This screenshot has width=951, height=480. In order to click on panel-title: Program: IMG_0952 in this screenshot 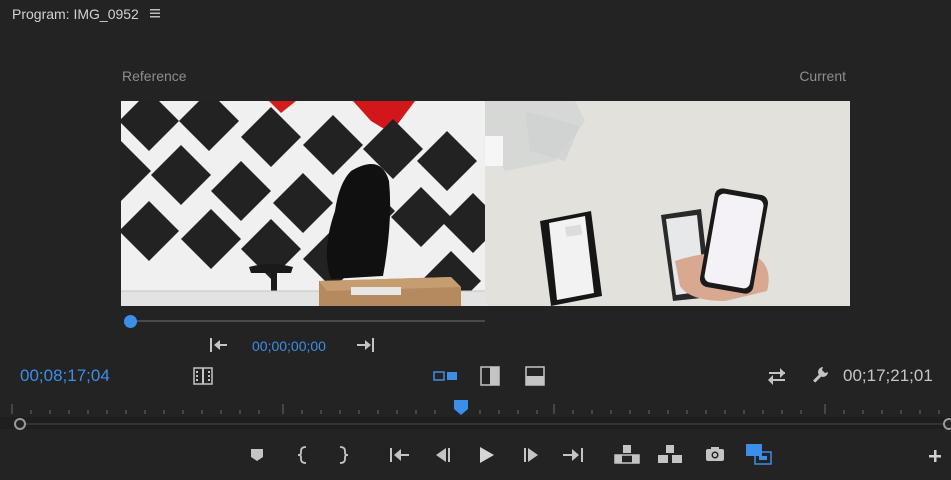, I will do `click(75, 14)`.